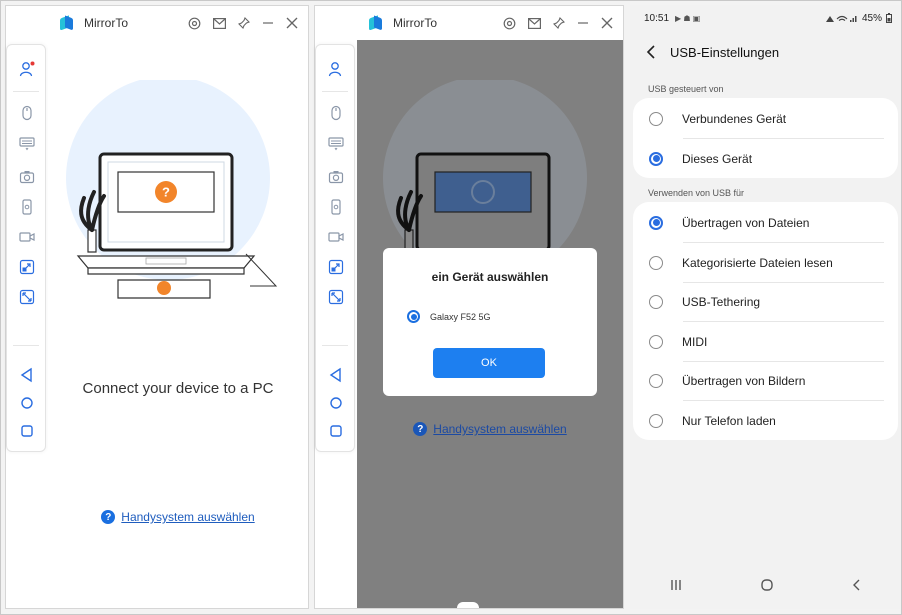 Image resolution: width=902 pixels, height=615 pixels. What do you see at coordinates (765, 18) in the screenshot?
I see `status-bar: 10:51 ▶ ☗ ▣ 45%` at bounding box center [765, 18].